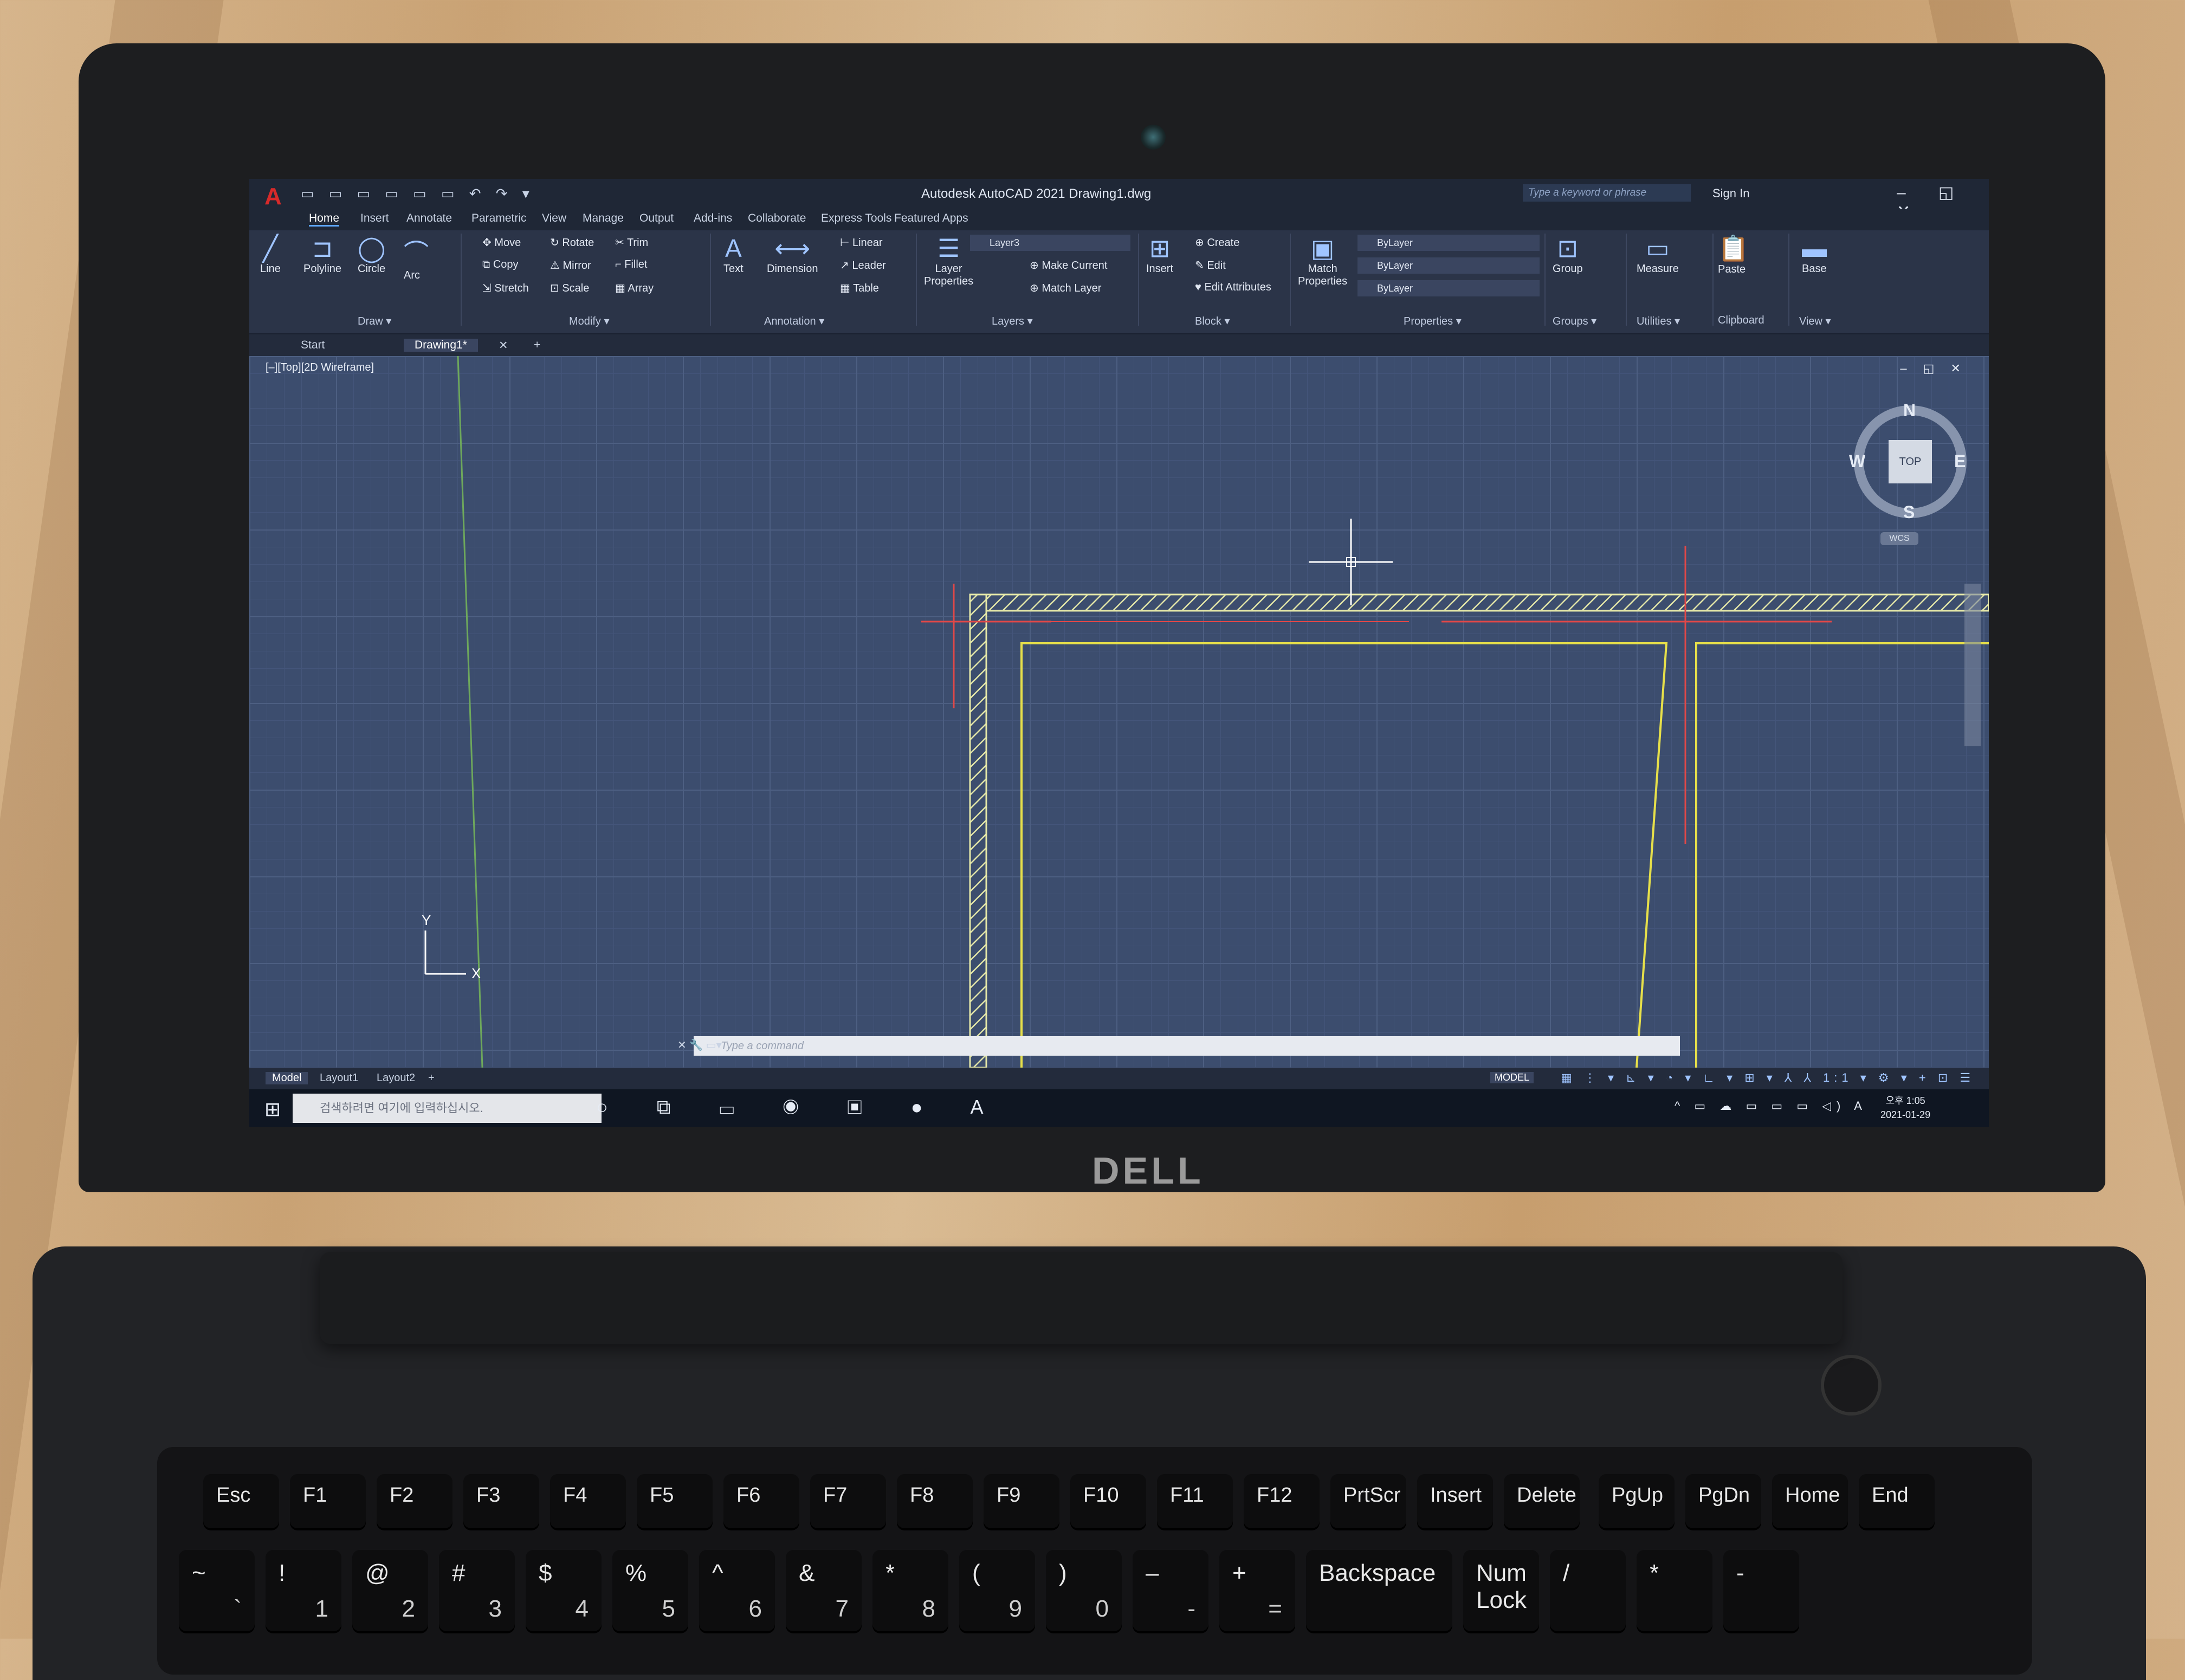 This screenshot has width=2185, height=1680. I want to click on color-dropdown: ByLayer, so click(1448, 243).